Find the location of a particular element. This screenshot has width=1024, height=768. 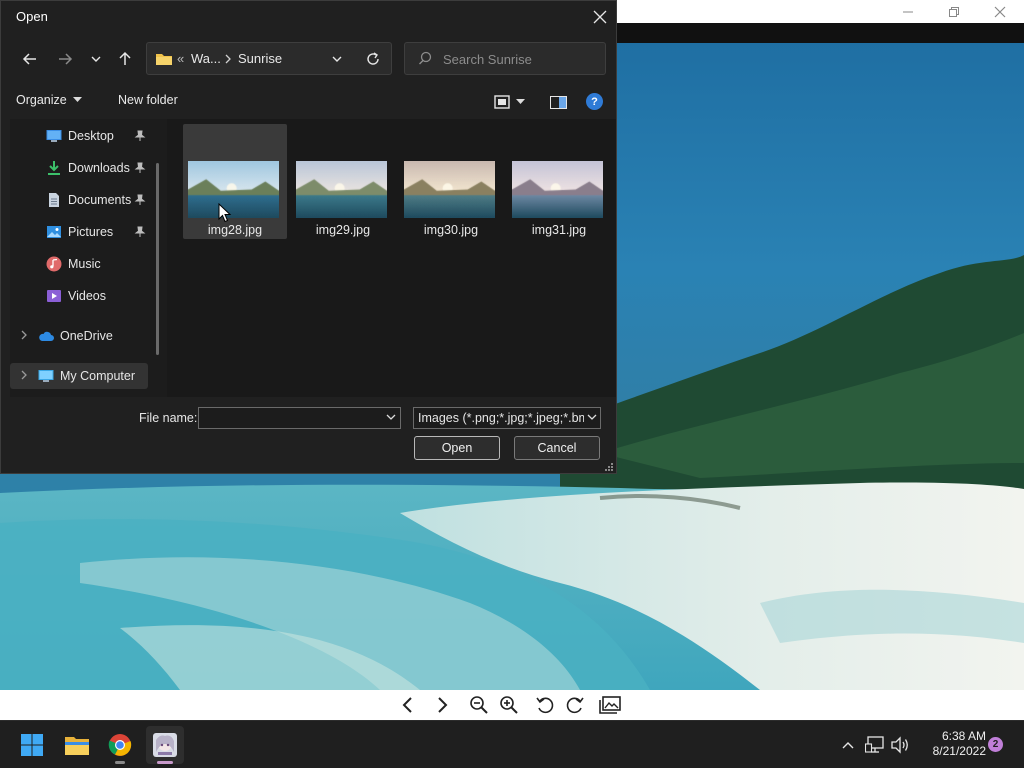

file-type-filter-value: Images (*.png;*.jpg;*.jpeg;*.bm is located at coordinates (501, 418).